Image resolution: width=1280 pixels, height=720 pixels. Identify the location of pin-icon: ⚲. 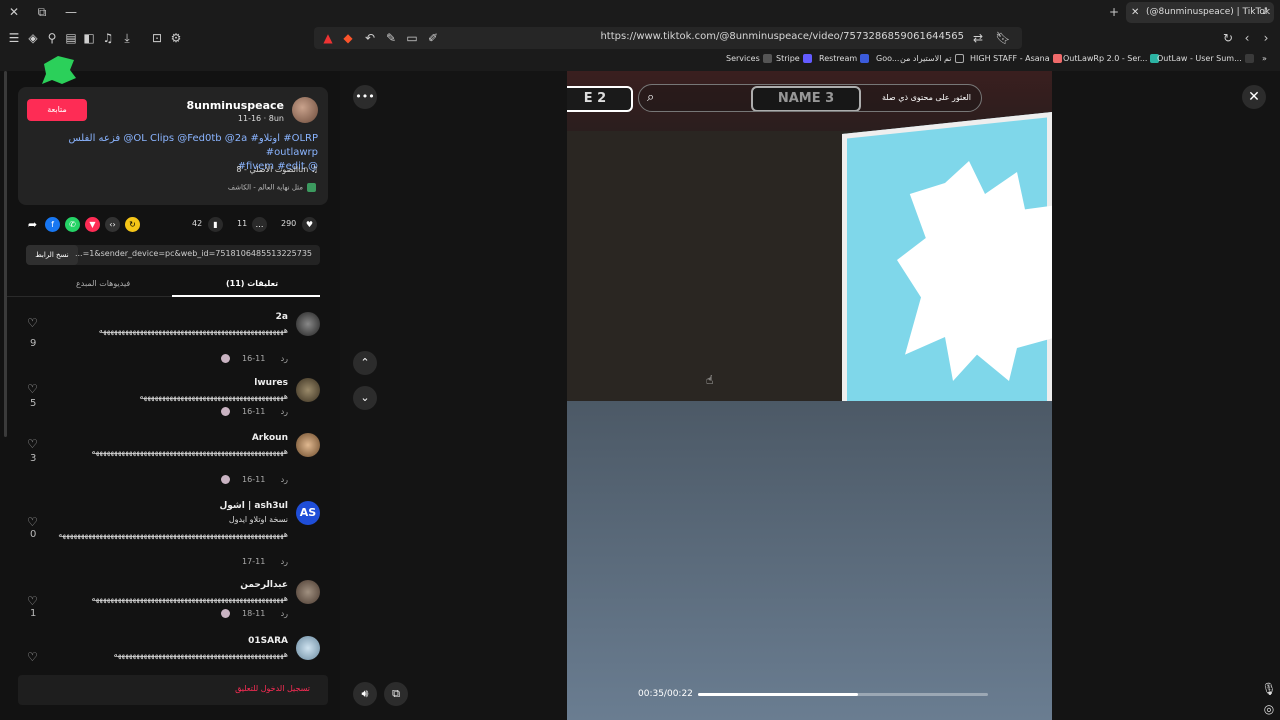
(52, 38).